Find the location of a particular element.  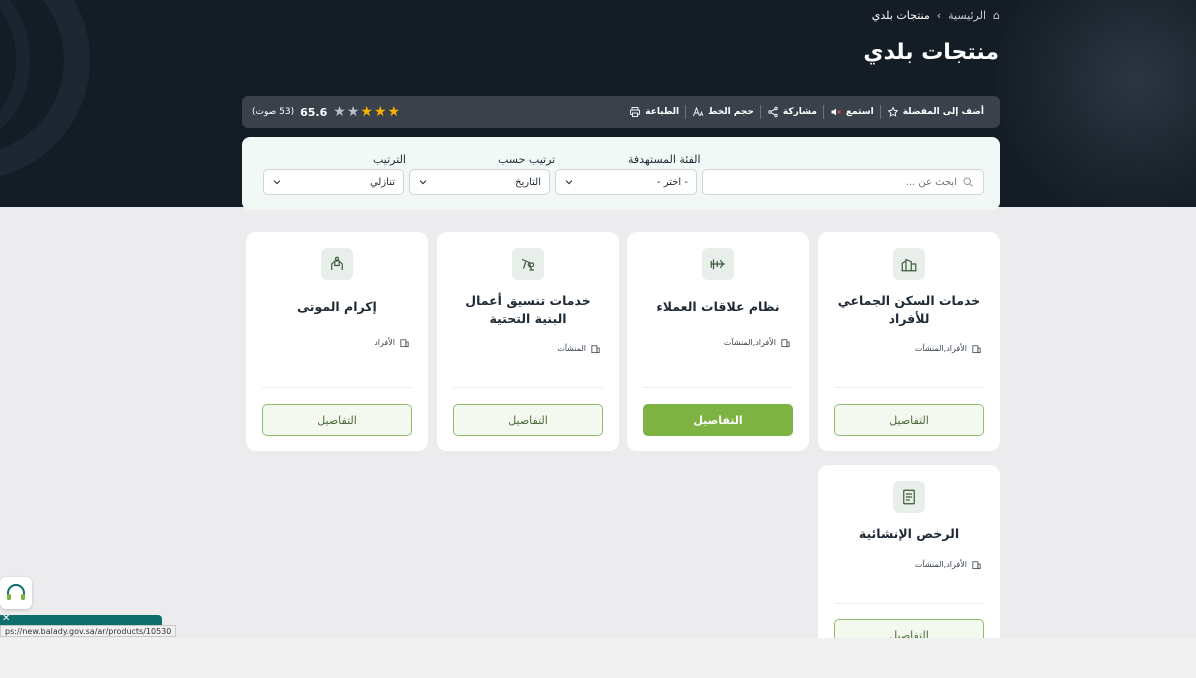

rating: ★ ★ ★ ★ ★ 65.6 (53 صوت) is located at coordinates (326, 112).